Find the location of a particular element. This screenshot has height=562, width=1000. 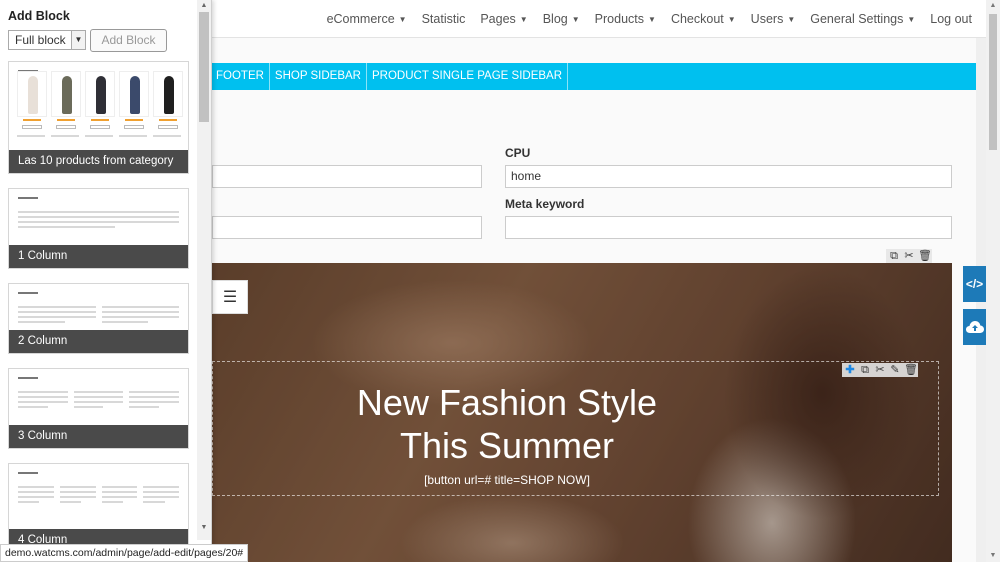

code-view-button: </> is located at coordinates (974, 284).